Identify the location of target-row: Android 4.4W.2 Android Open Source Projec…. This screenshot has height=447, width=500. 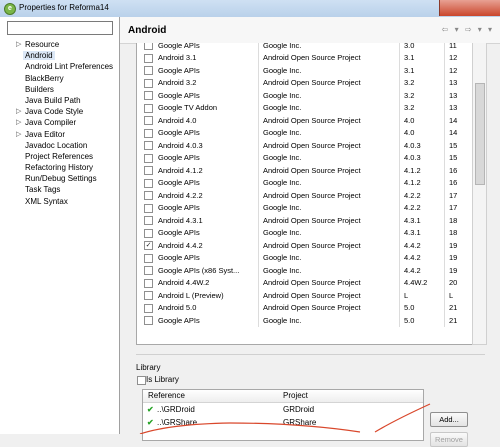
(304, 282).